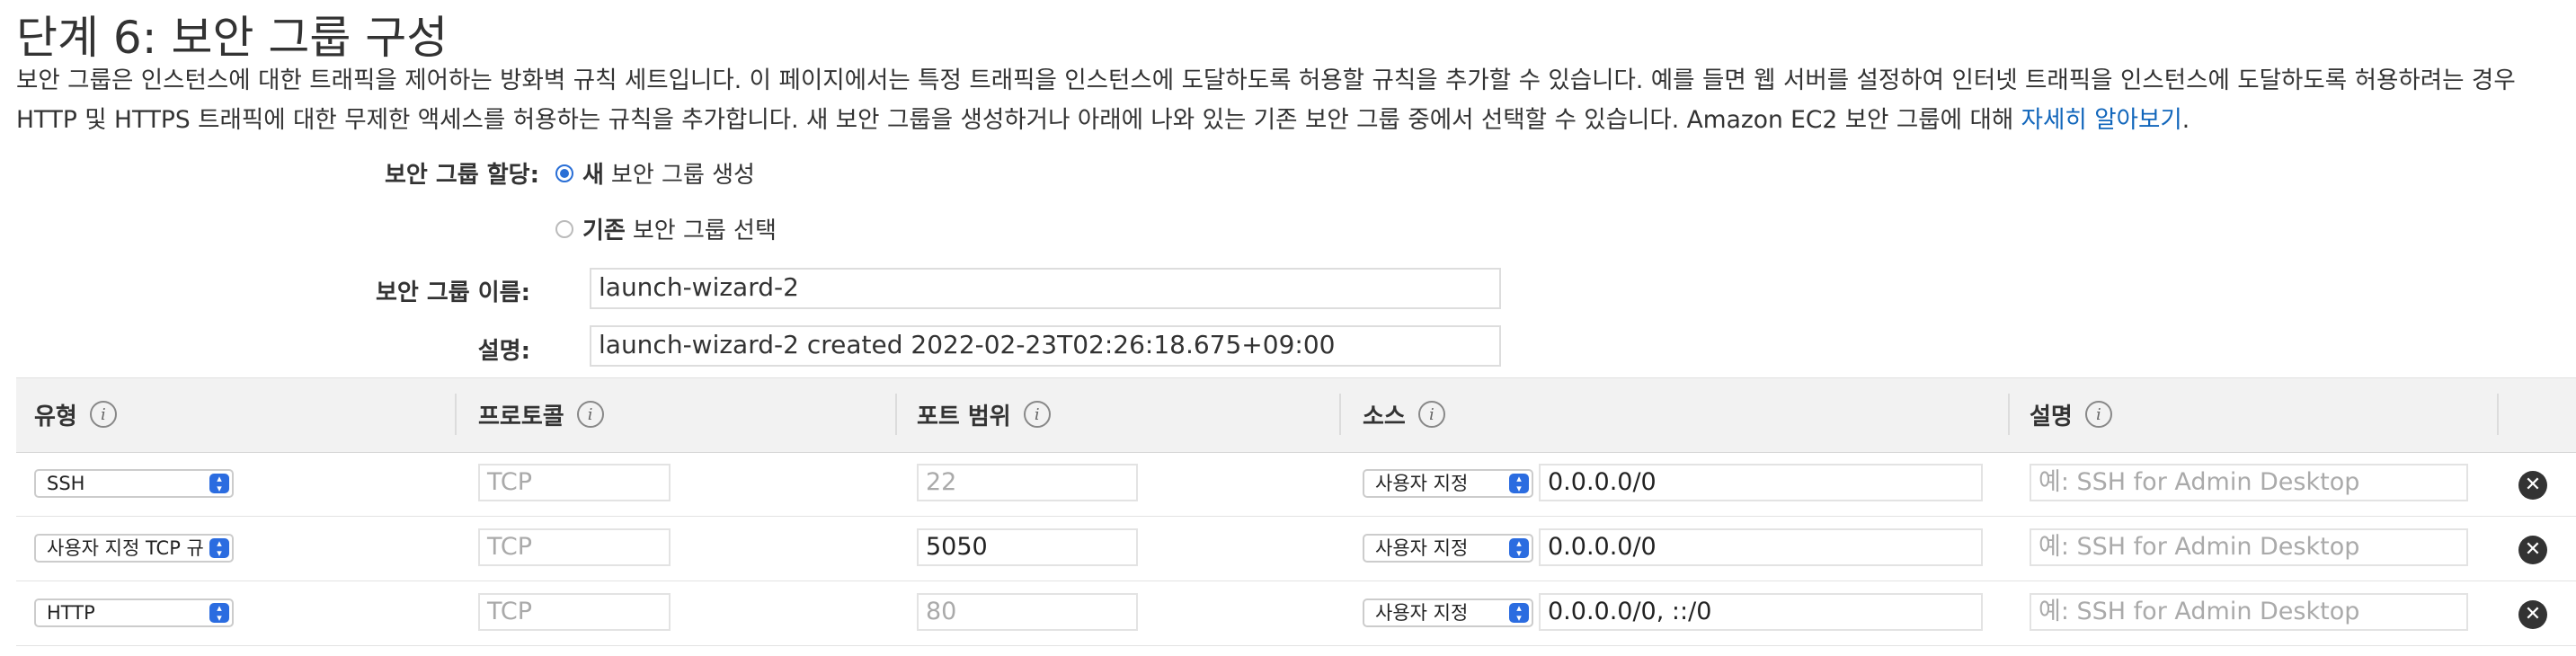 This screenshot has width=2576, height=656. Describe the element at coordinates (2101, 120) in the screenshot. I see `learn-more-link: 자세히 알아보기` at that location.